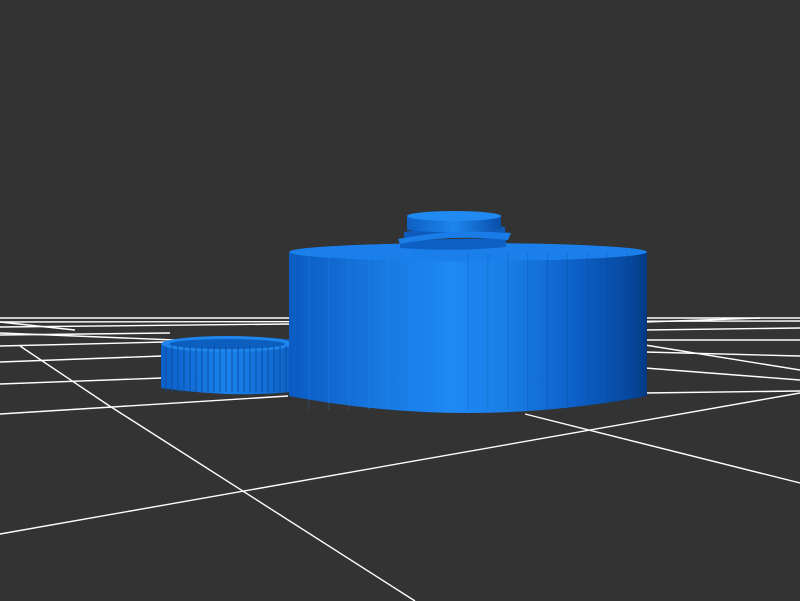  What do you see at coordinates (468, 328) in the screenshot?
I see `large-cylinder` at bounding box center [468, 328].